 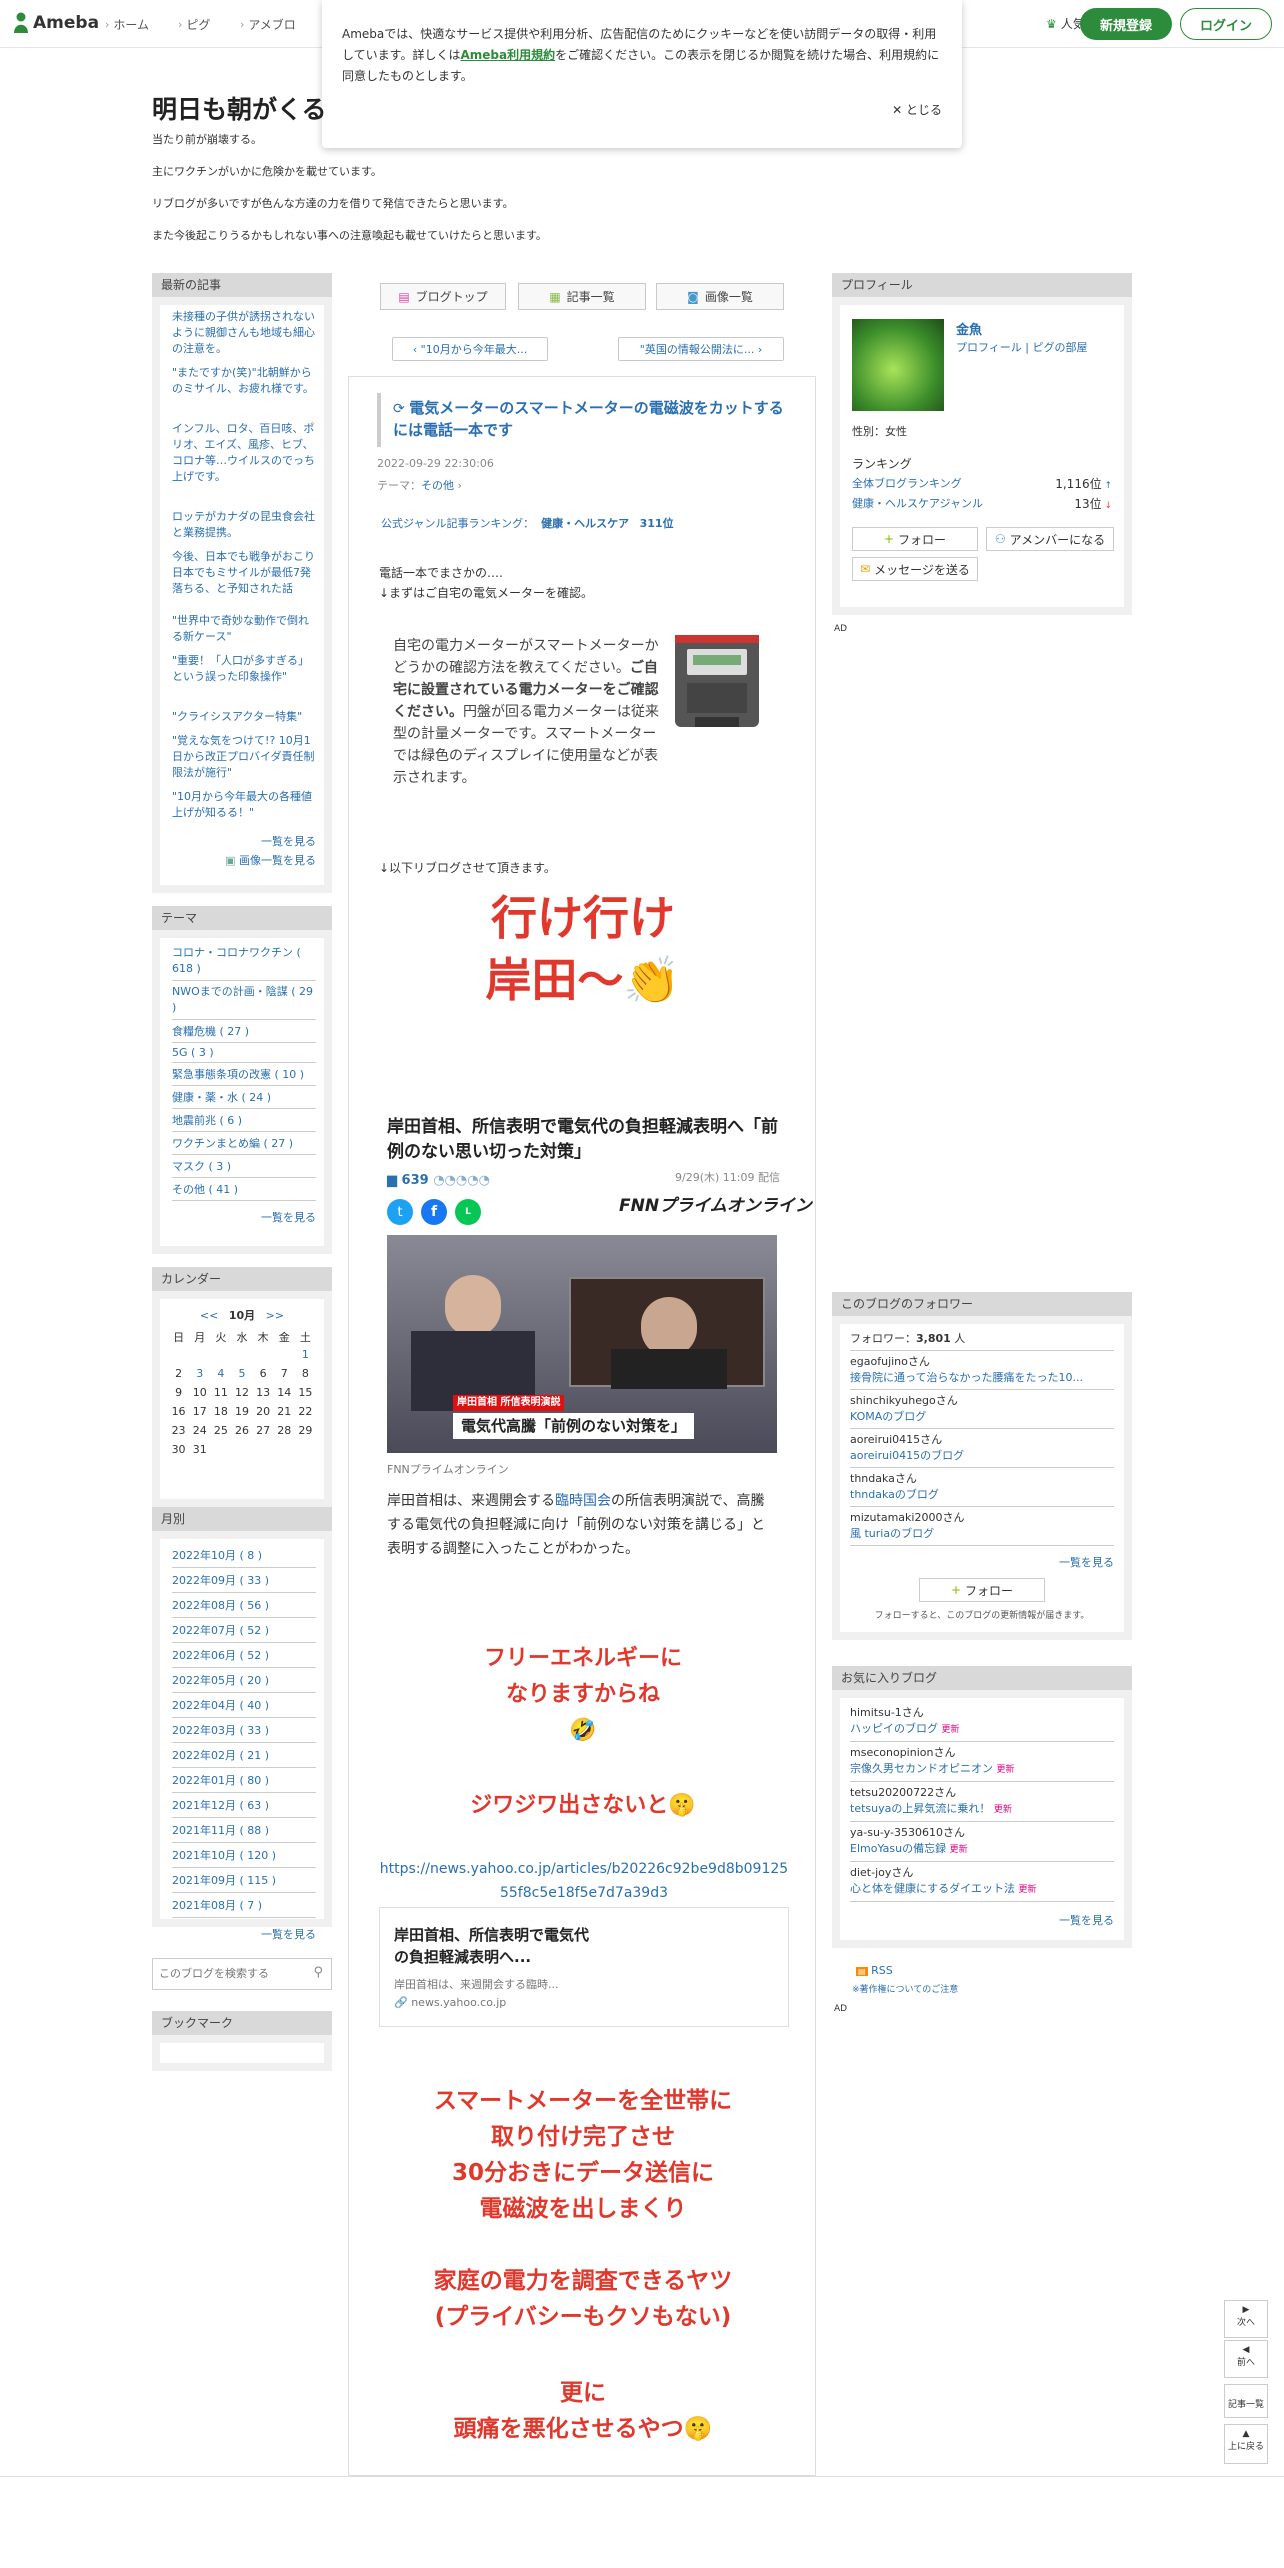 I want to click on follow-button: + フォロー, so click(x=915, y=539).